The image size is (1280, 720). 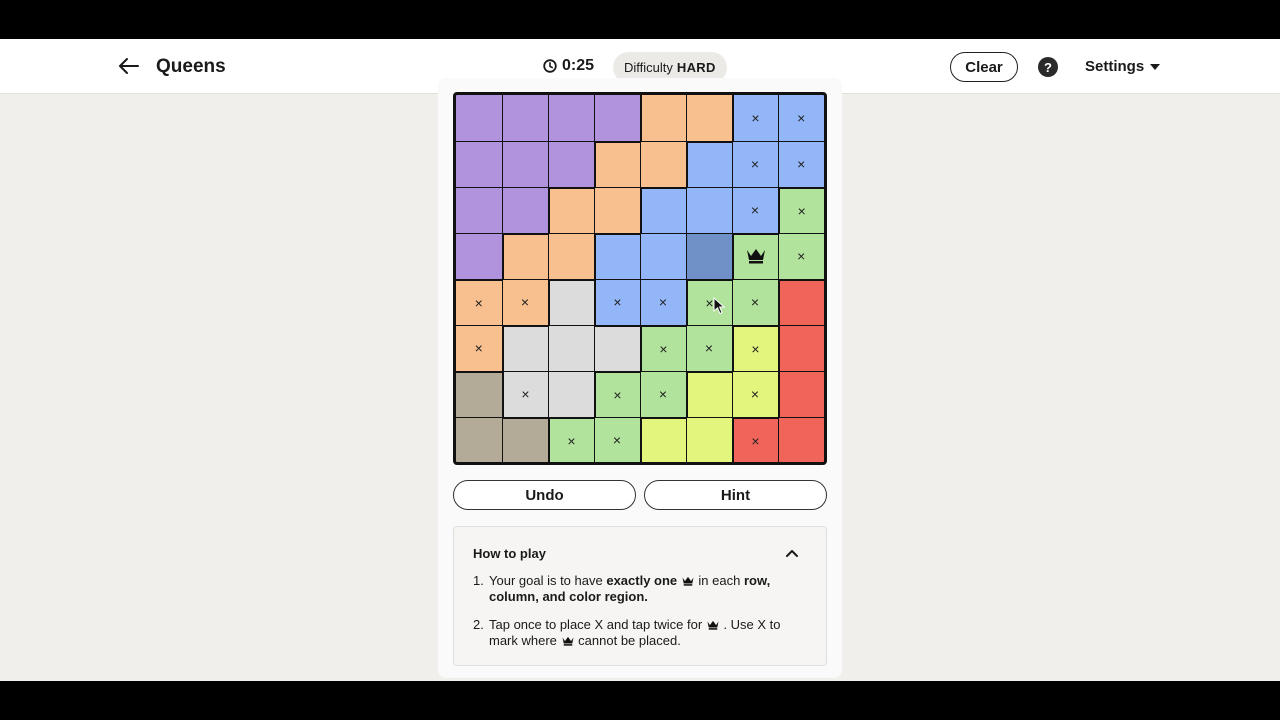 What do you see at coordinates (479, 118) in the screenshot?
I see `board-cell-r1c1` at bounding box center [479, 118].